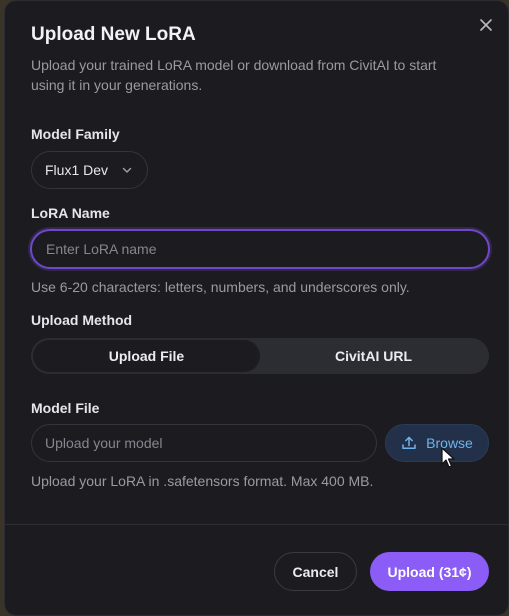 The height and width of the screenshot is (616, 509). Describe the element at coordinates (315, 571) in the screenshot. I see `cancel-button: Cancel` at that location.